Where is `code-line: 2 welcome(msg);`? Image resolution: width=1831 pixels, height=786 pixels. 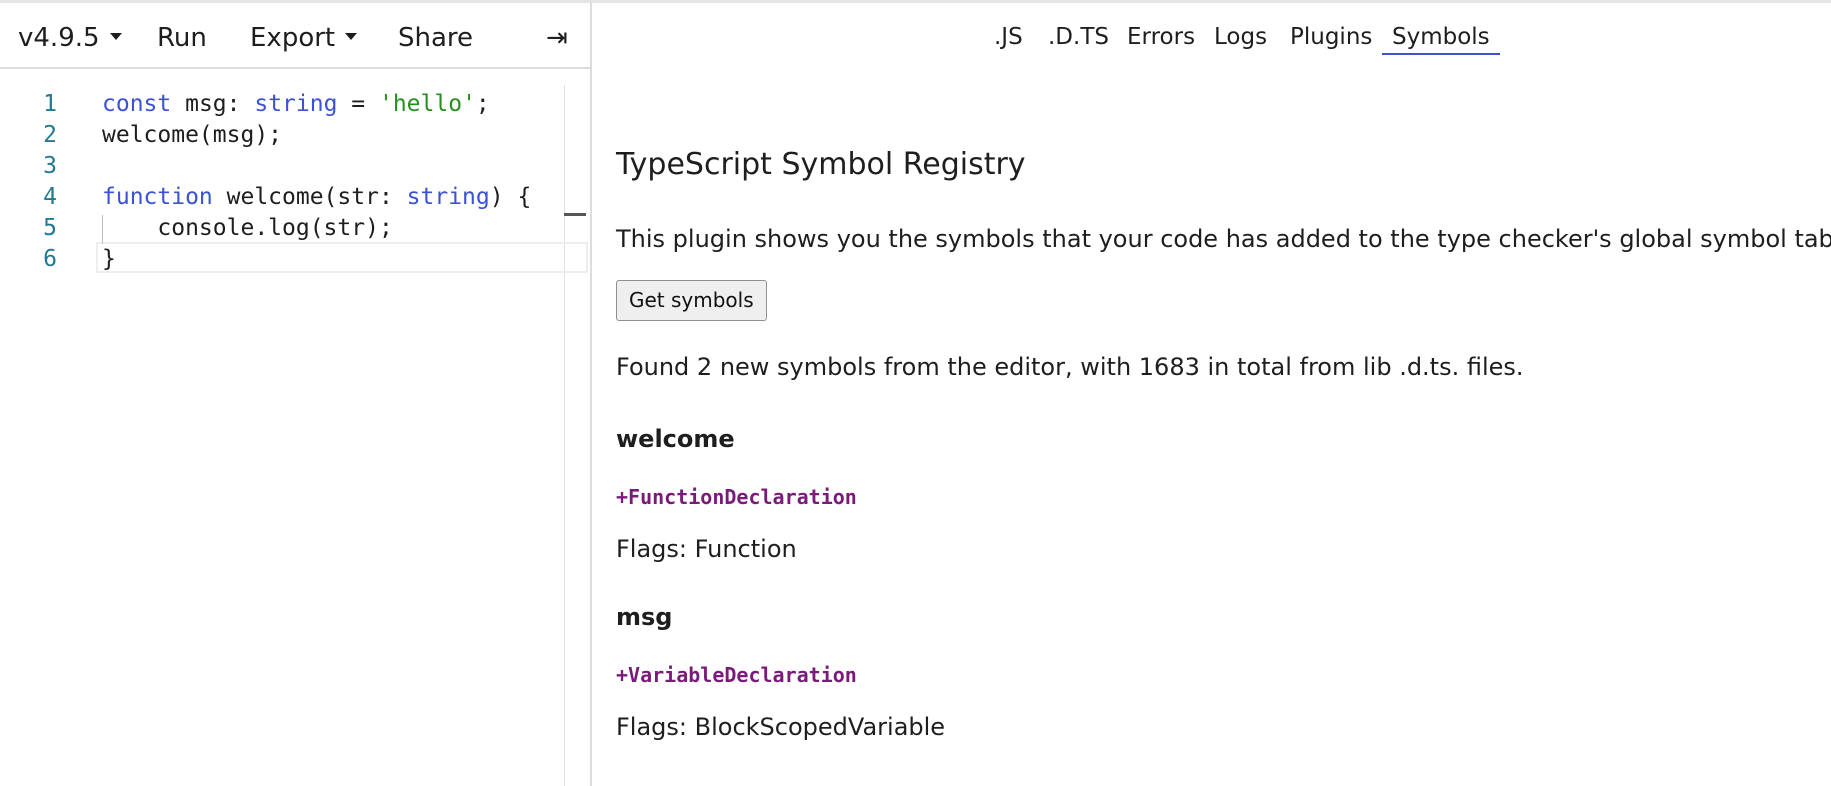
code-line: 2 welcome(msg); is located at coordinates (294, 135).